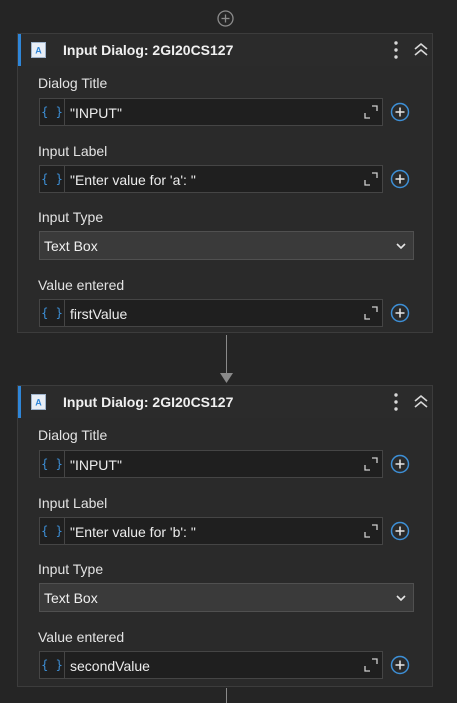  Describe the element at coordinates (225, 18) in the screenshot. I see `add-activity-icon` at that location.